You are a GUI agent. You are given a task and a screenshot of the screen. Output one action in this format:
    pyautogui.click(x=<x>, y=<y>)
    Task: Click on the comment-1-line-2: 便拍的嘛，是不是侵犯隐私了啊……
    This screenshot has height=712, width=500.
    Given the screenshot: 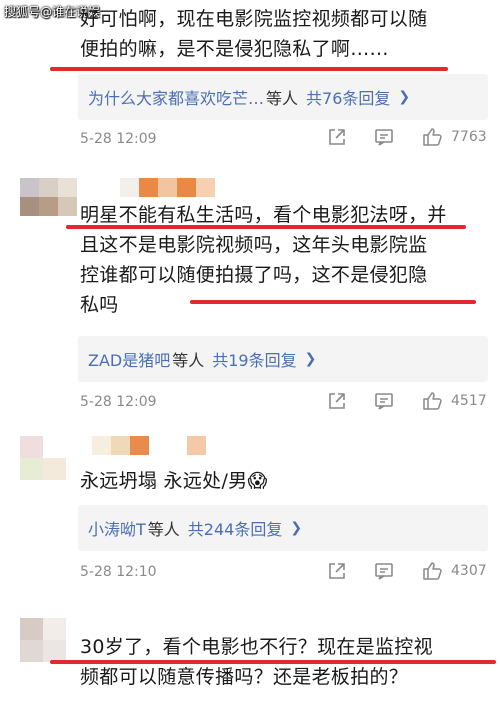 What is the action you would take?
    pyautogui.click(x=234, y=49)
    